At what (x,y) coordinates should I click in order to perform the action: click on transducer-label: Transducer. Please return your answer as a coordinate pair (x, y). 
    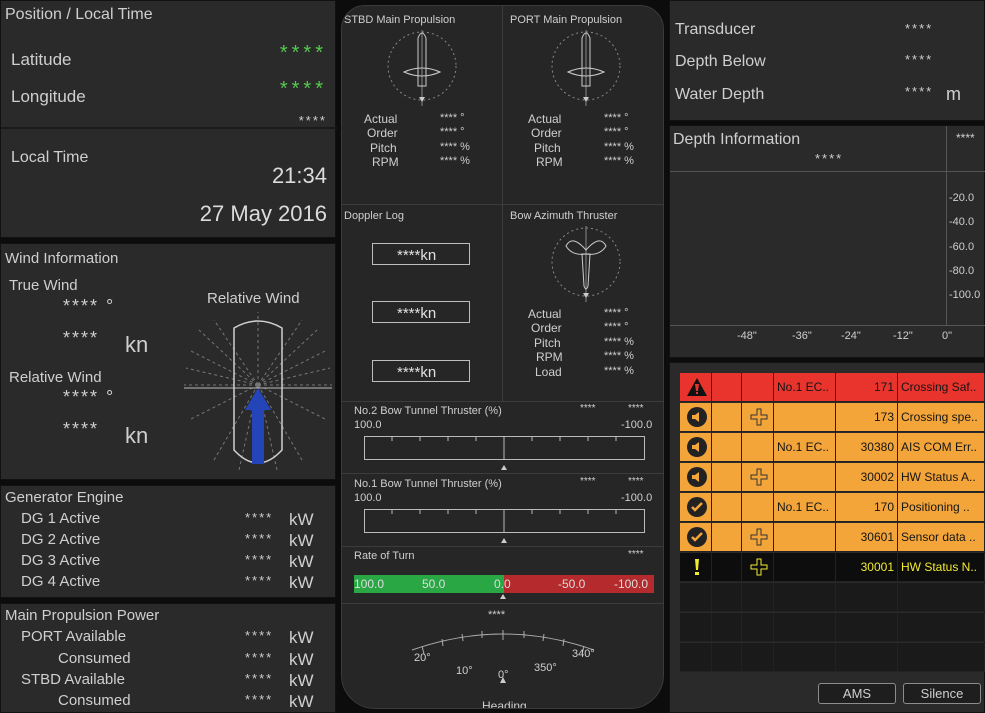
    Looking at the image, I should click on (715, 29).